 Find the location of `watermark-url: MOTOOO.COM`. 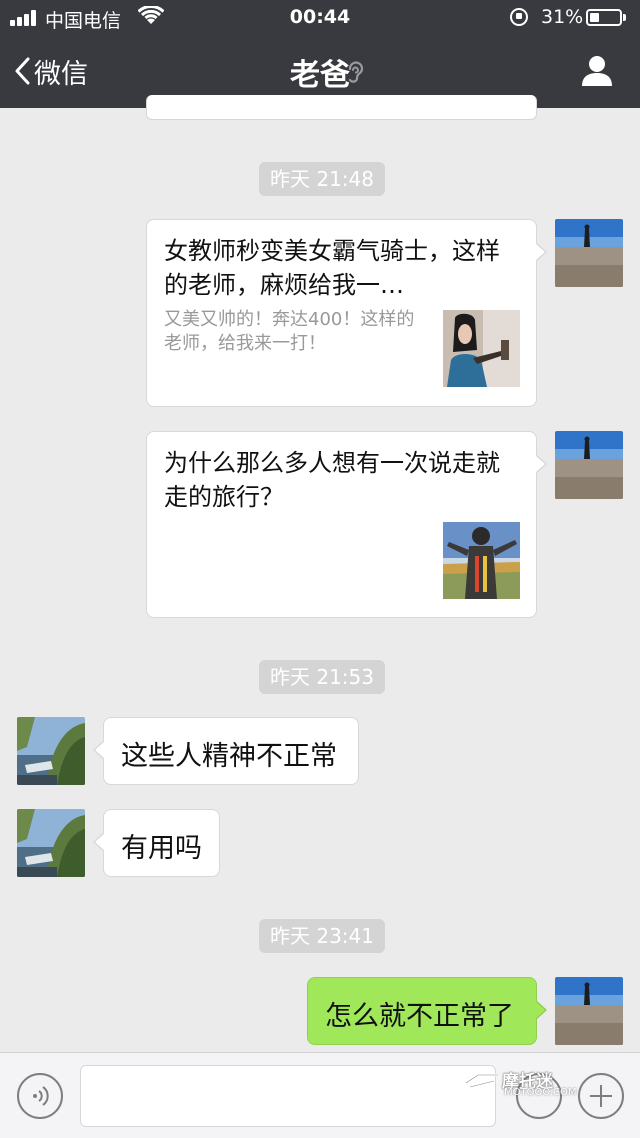

watermark-url: MOTOOO.COM is located at coordinates (540, 1092).